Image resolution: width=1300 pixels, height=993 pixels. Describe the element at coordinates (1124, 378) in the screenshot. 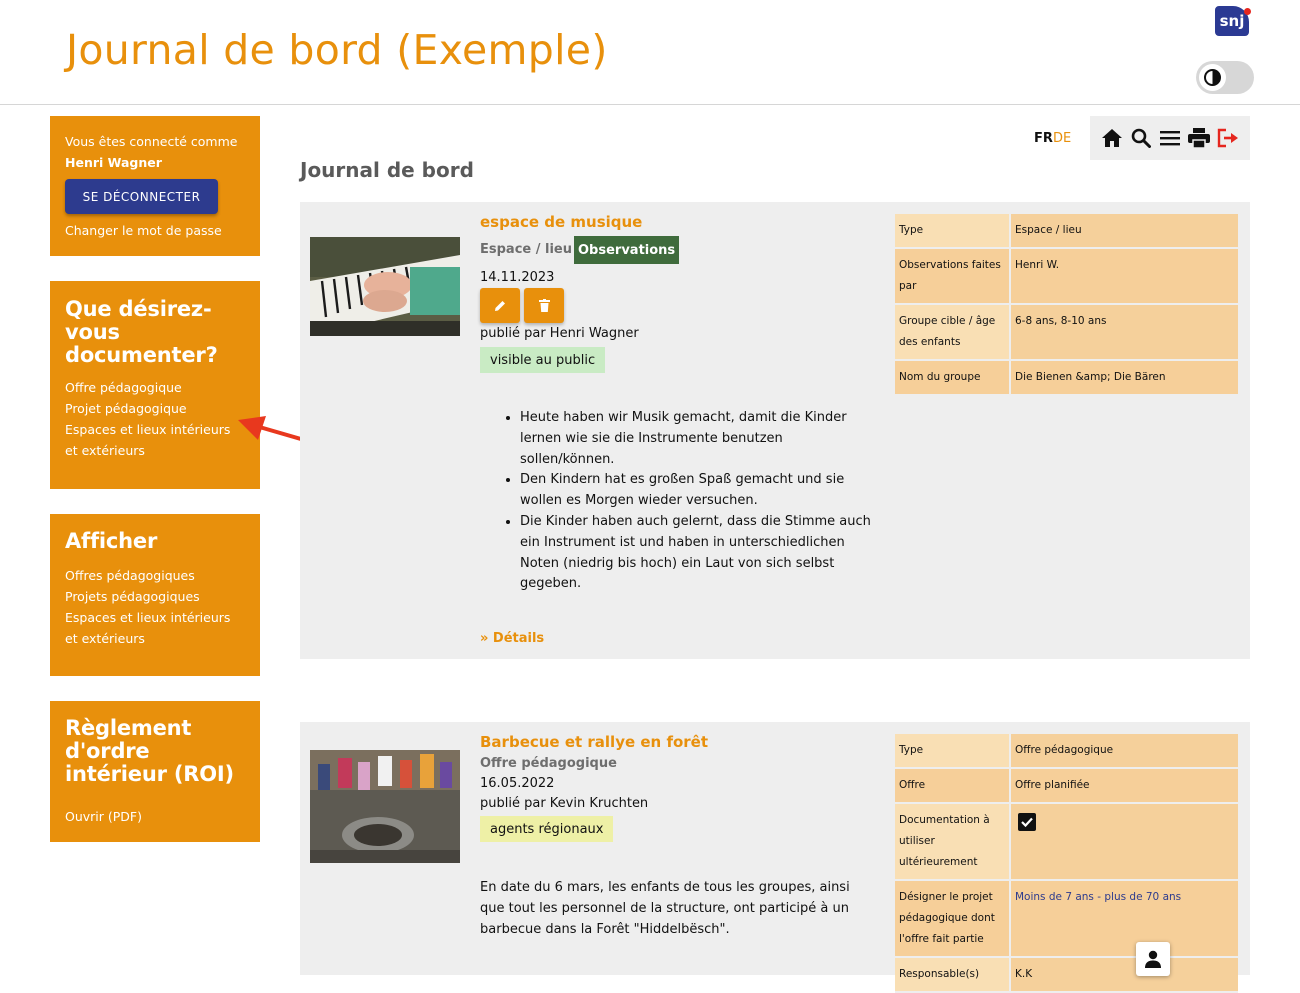

I see `property-value: Die Bienen &amp; Die Bären` at that location.